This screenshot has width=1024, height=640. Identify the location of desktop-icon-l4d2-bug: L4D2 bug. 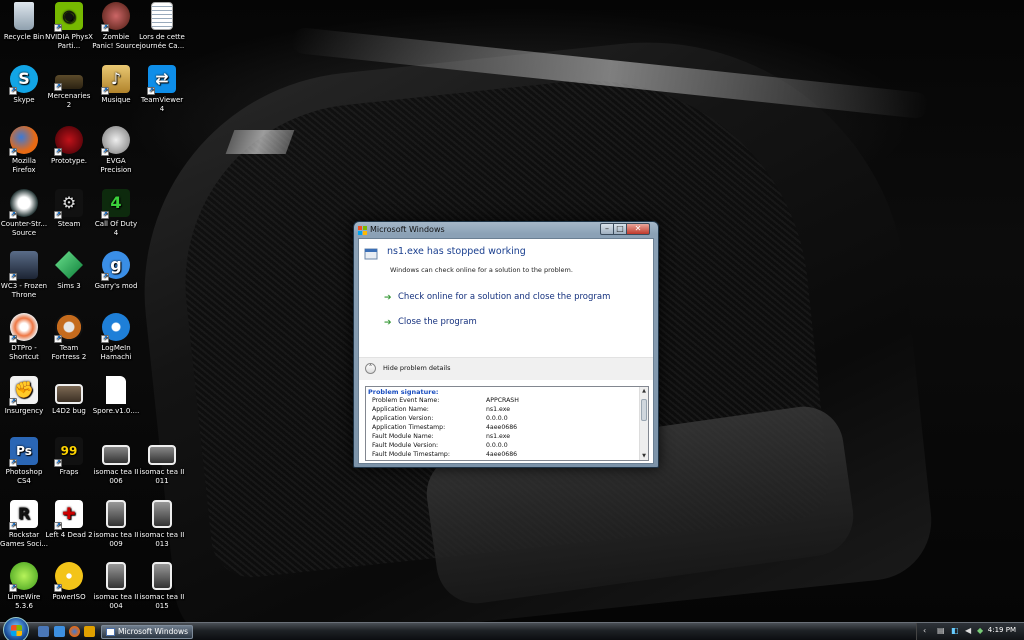
(69, 396).